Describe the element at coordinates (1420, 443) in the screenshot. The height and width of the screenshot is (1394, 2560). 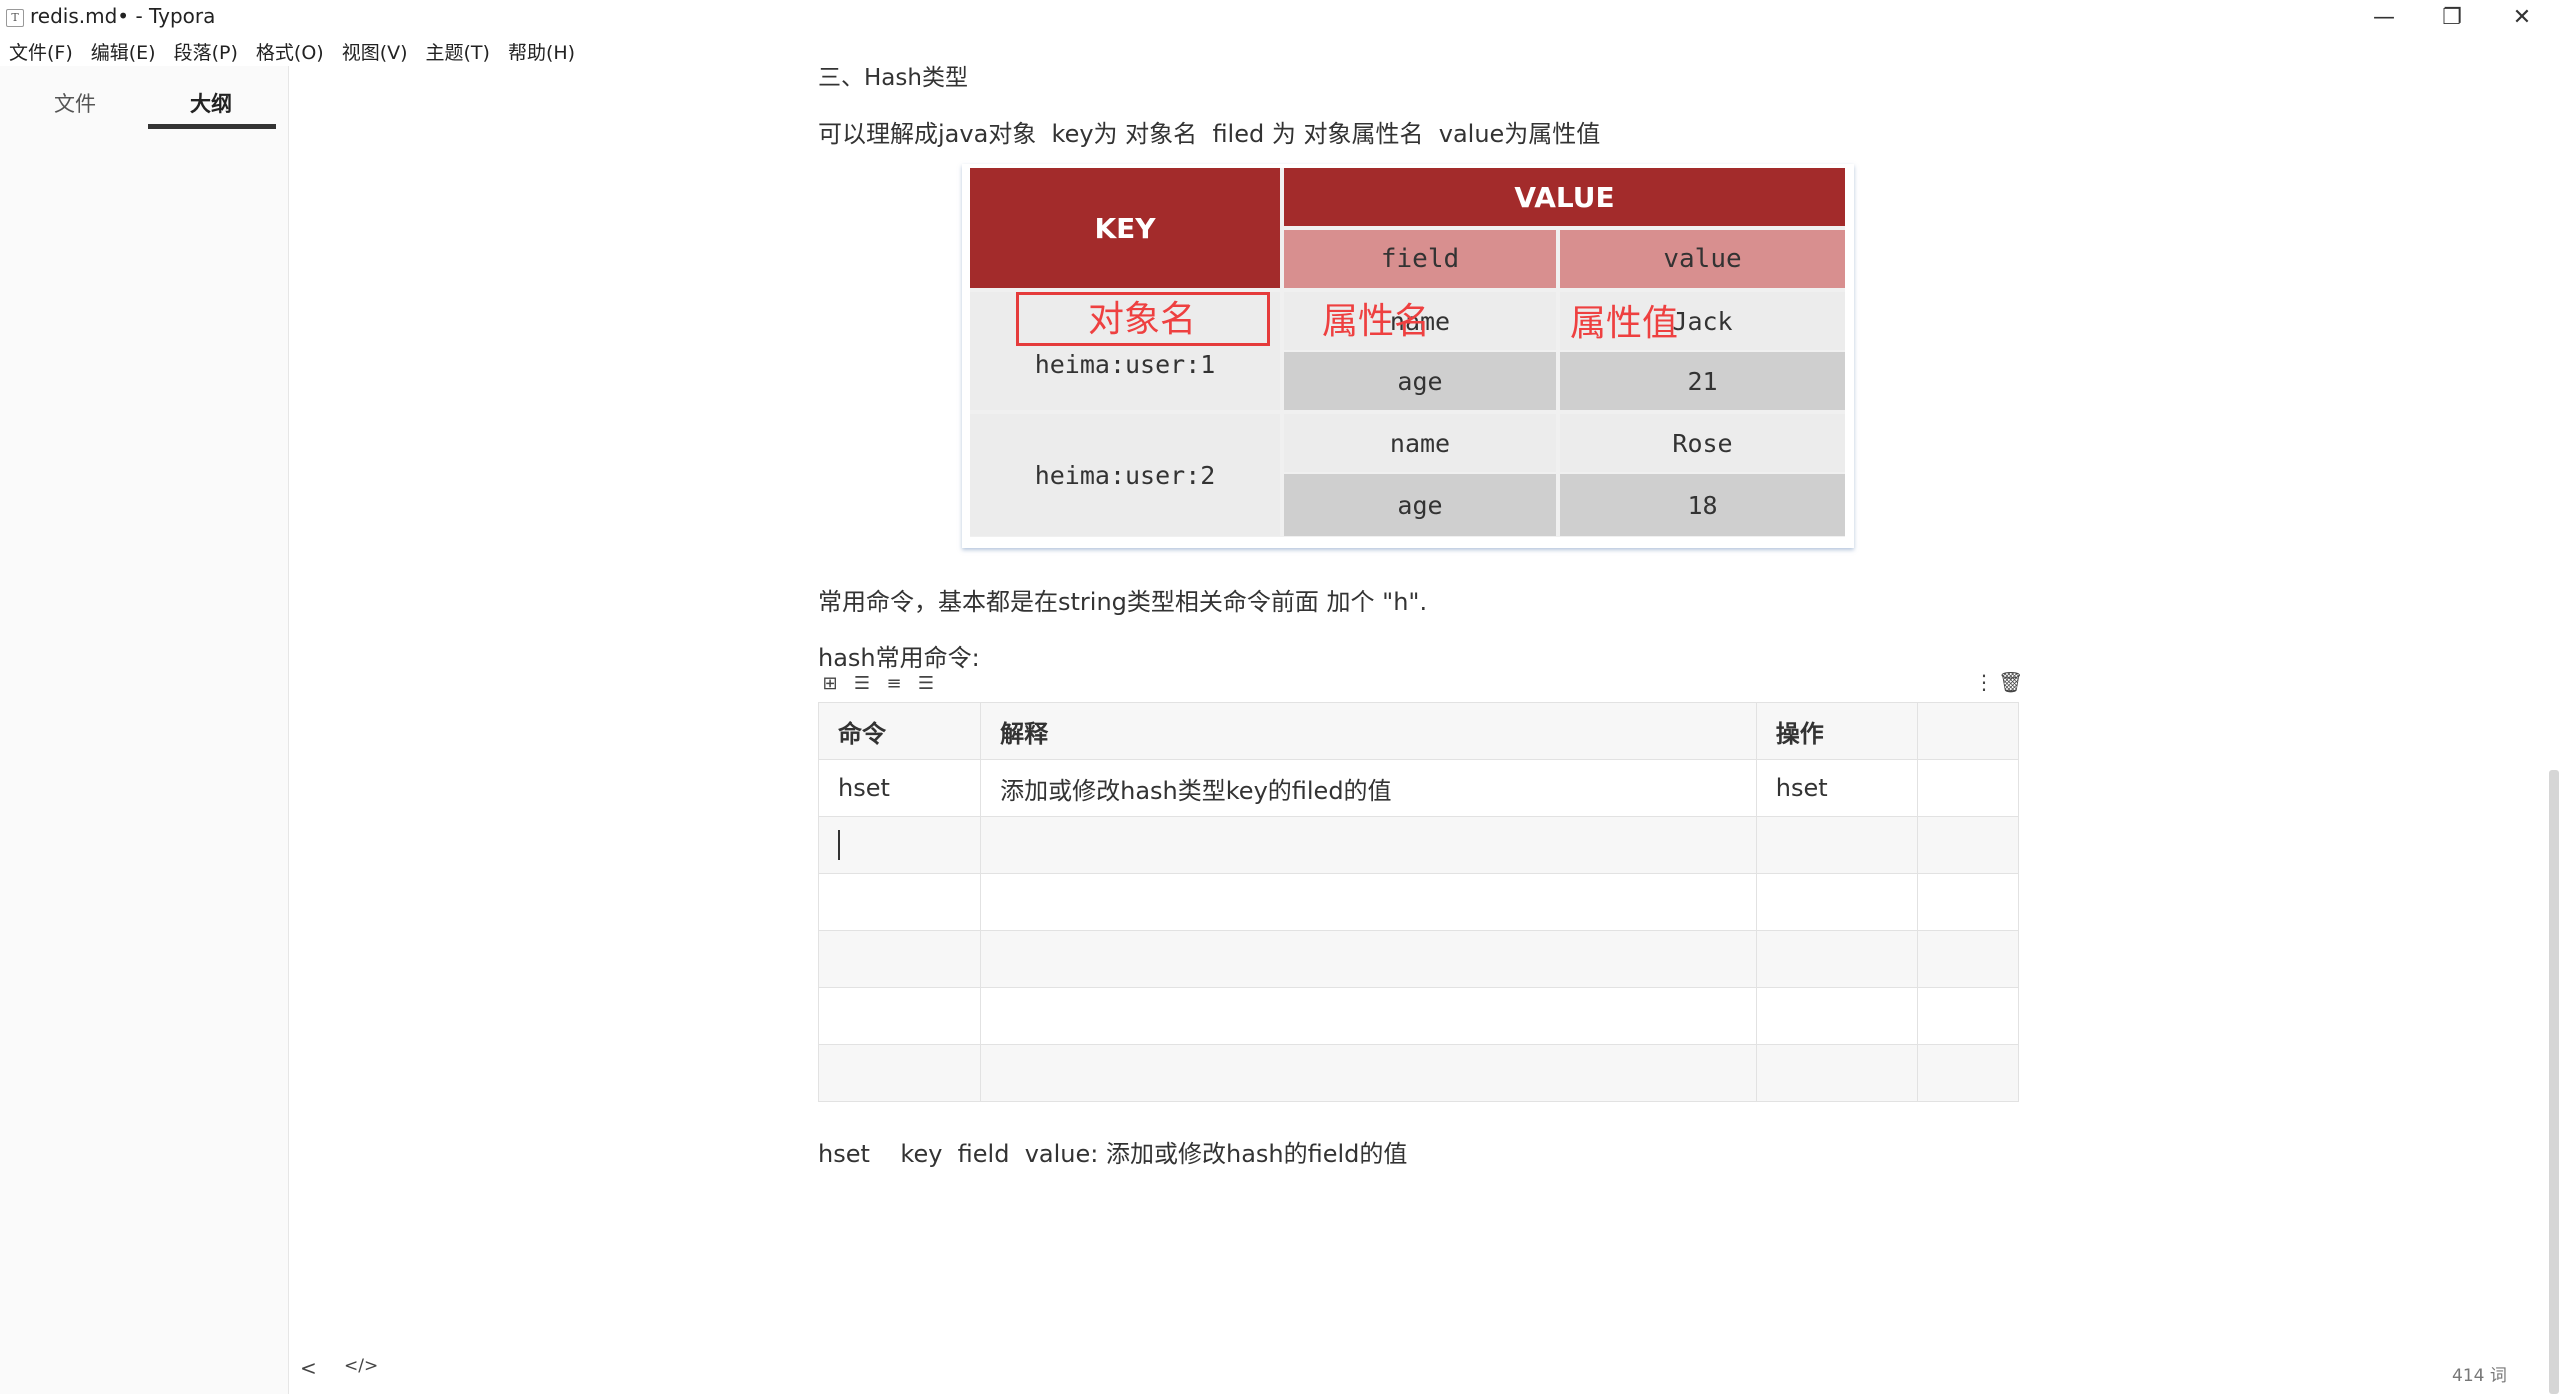
I see `field-cell: name` at that location.